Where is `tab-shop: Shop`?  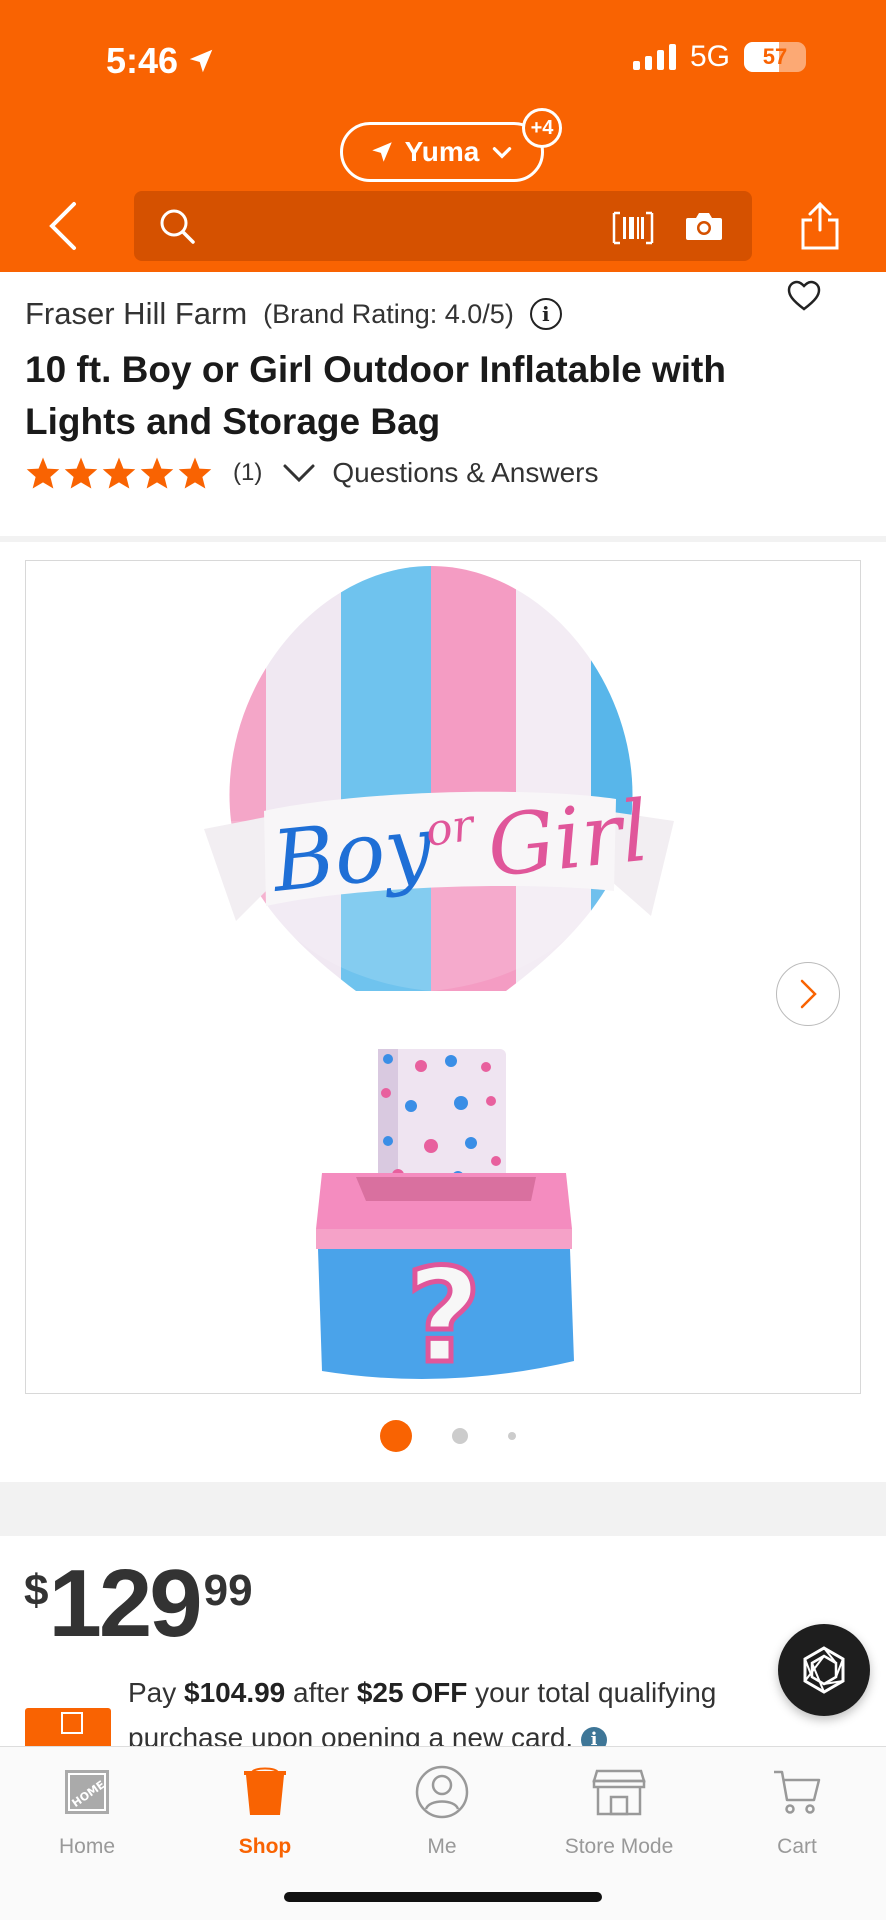 tab-shop: Shop is located at coordinates (265, 1810).